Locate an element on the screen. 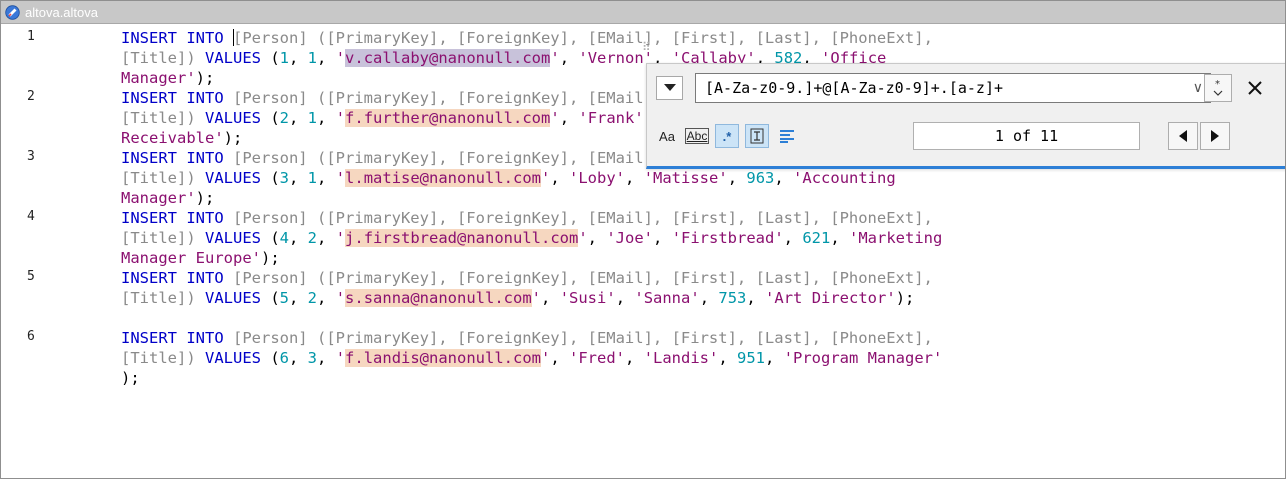 This screenshot has width=1286, height=479. find-previous-button is located at coordinates (1183, 136).